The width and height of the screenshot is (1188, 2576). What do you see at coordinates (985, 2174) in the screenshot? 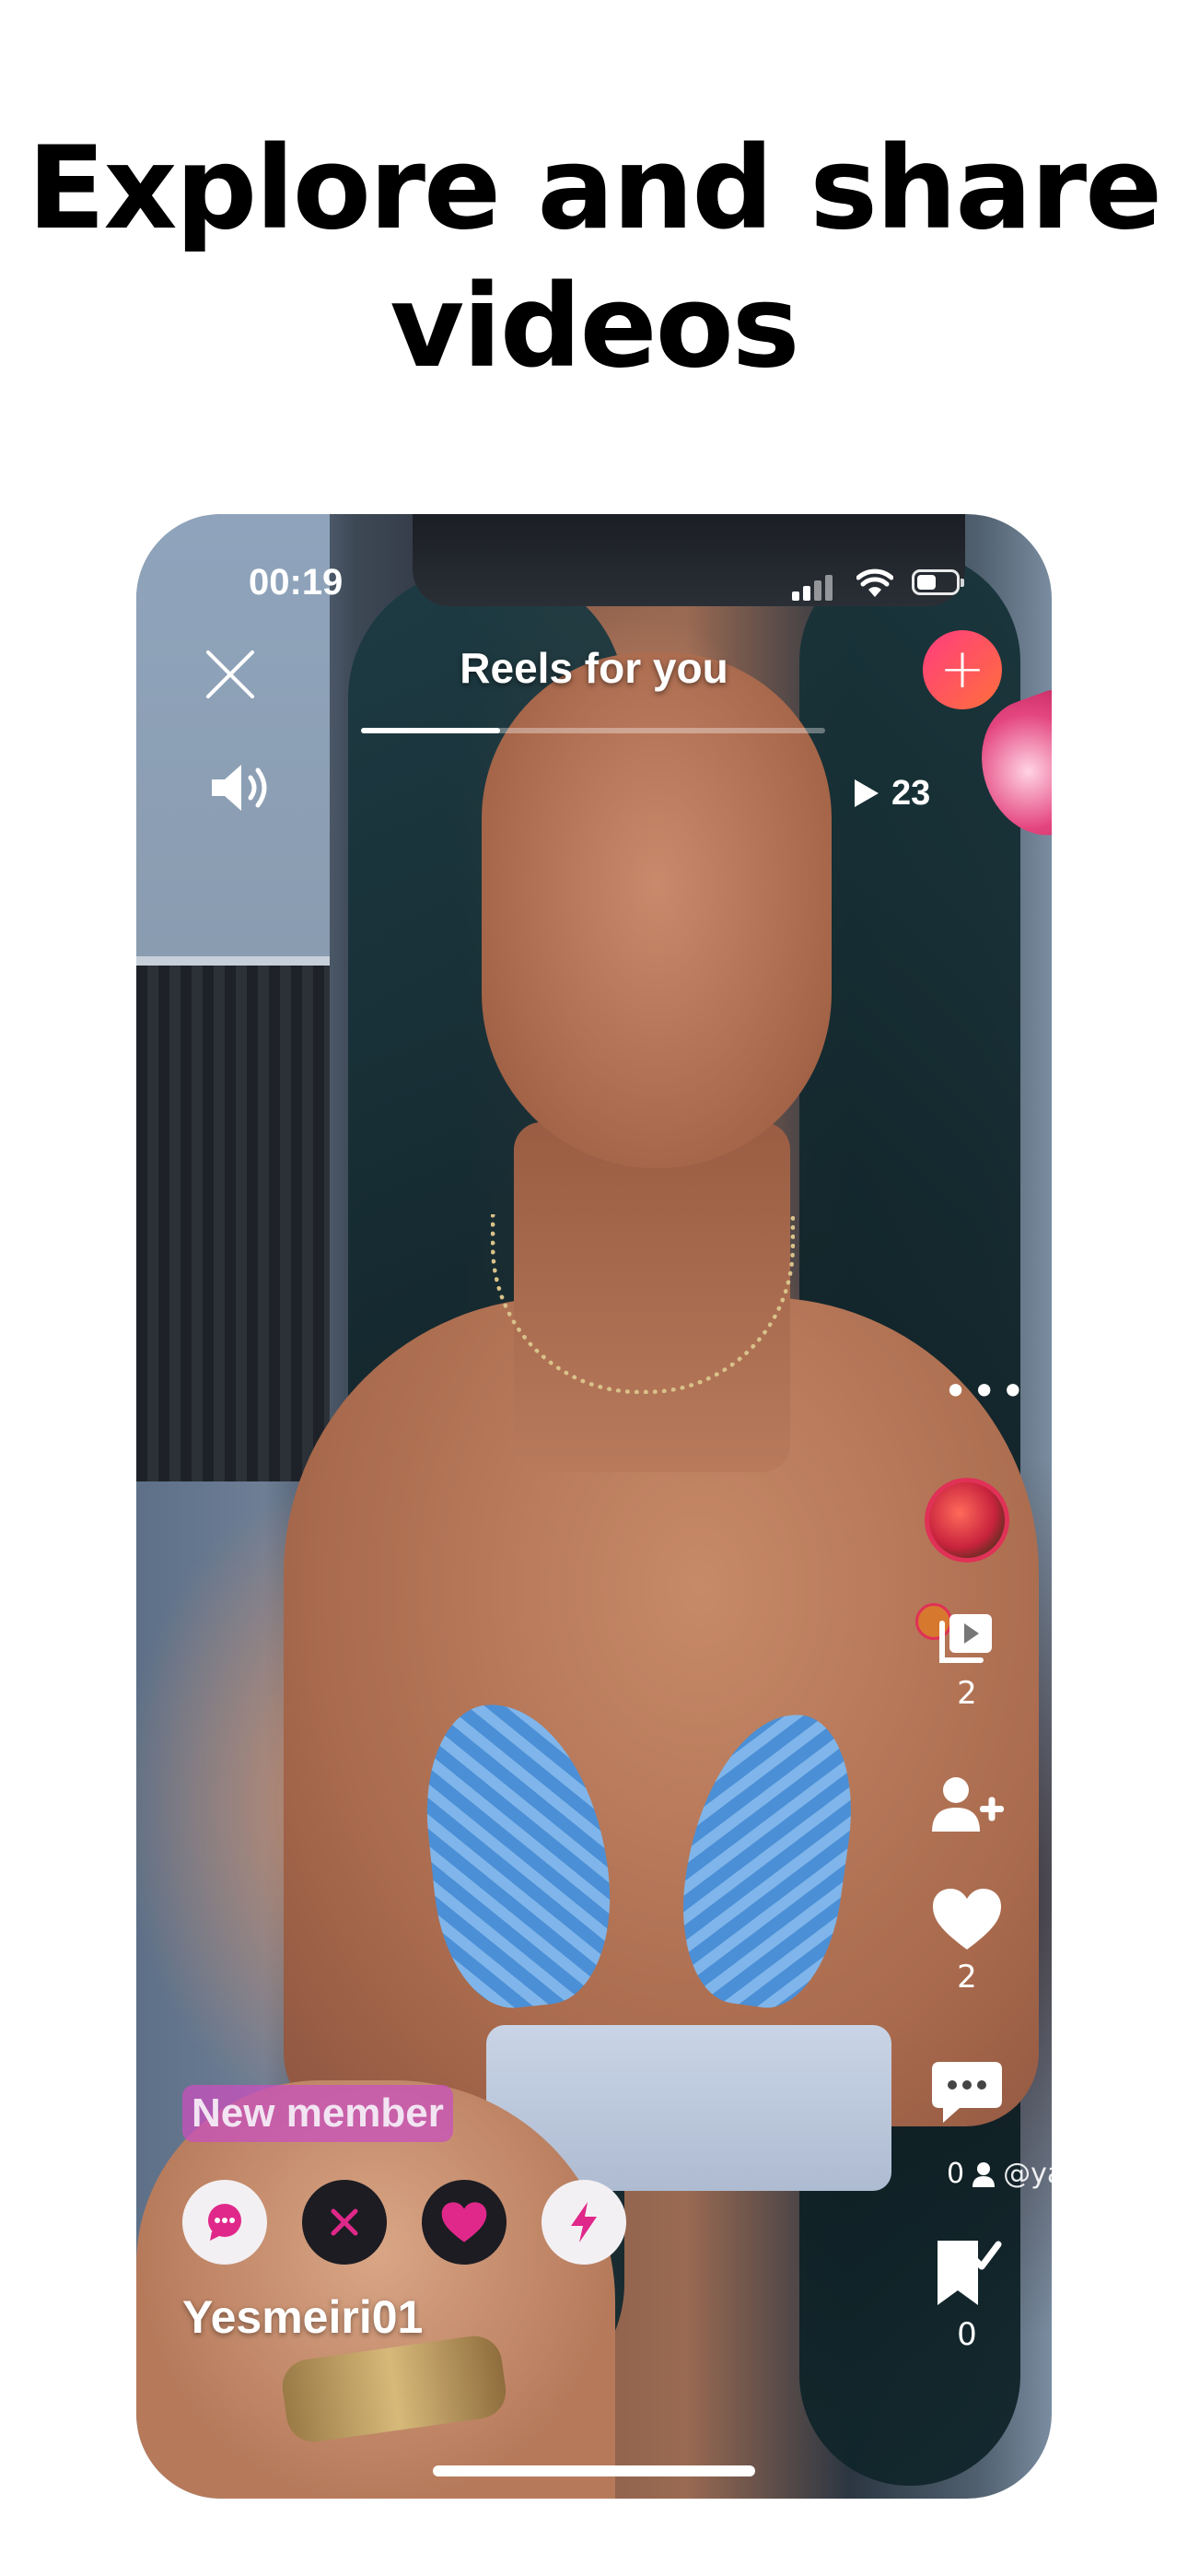
I see `user-icon` at bounding box center [985, 2174].